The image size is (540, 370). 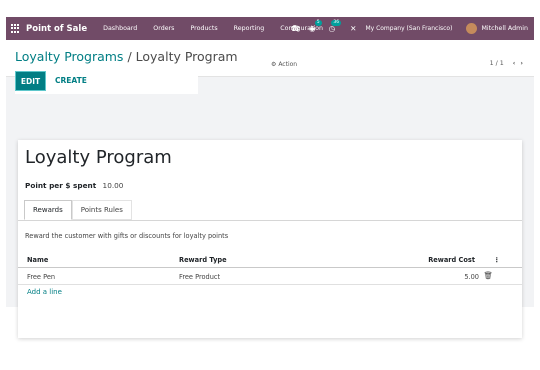 I want to click on breadcrumb-current: Loyalty Program, so click(x=186, y=56).